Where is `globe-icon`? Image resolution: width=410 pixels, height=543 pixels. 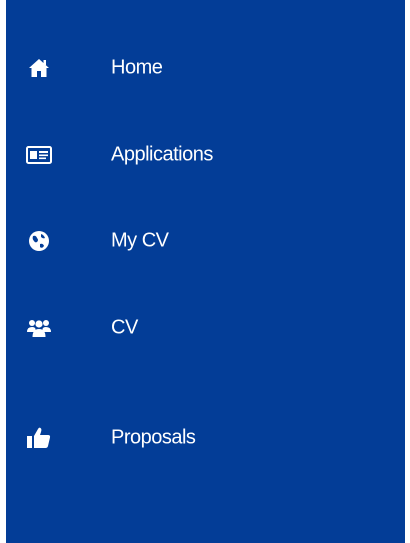 globe-icon is located at coordinates (39, 241).